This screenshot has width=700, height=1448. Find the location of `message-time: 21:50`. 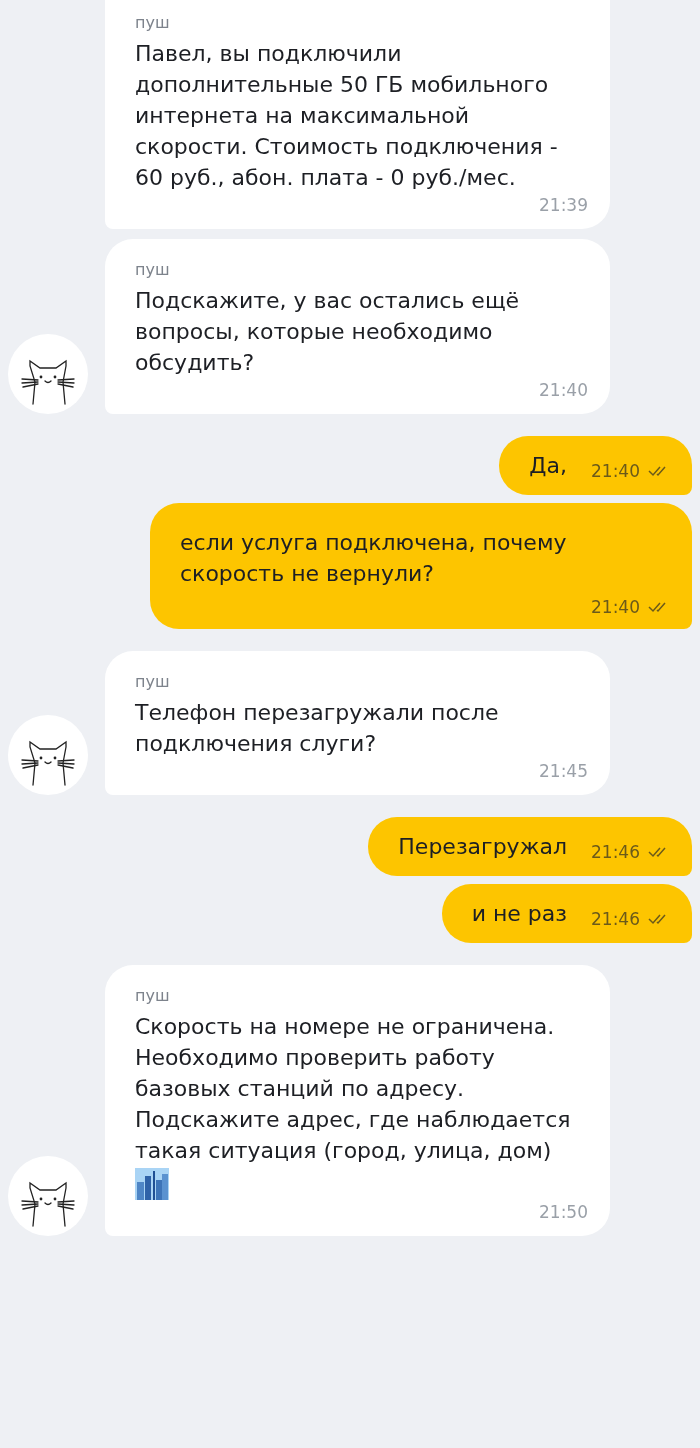

message-time: 21:50 is located at coordinates (563, 1212).